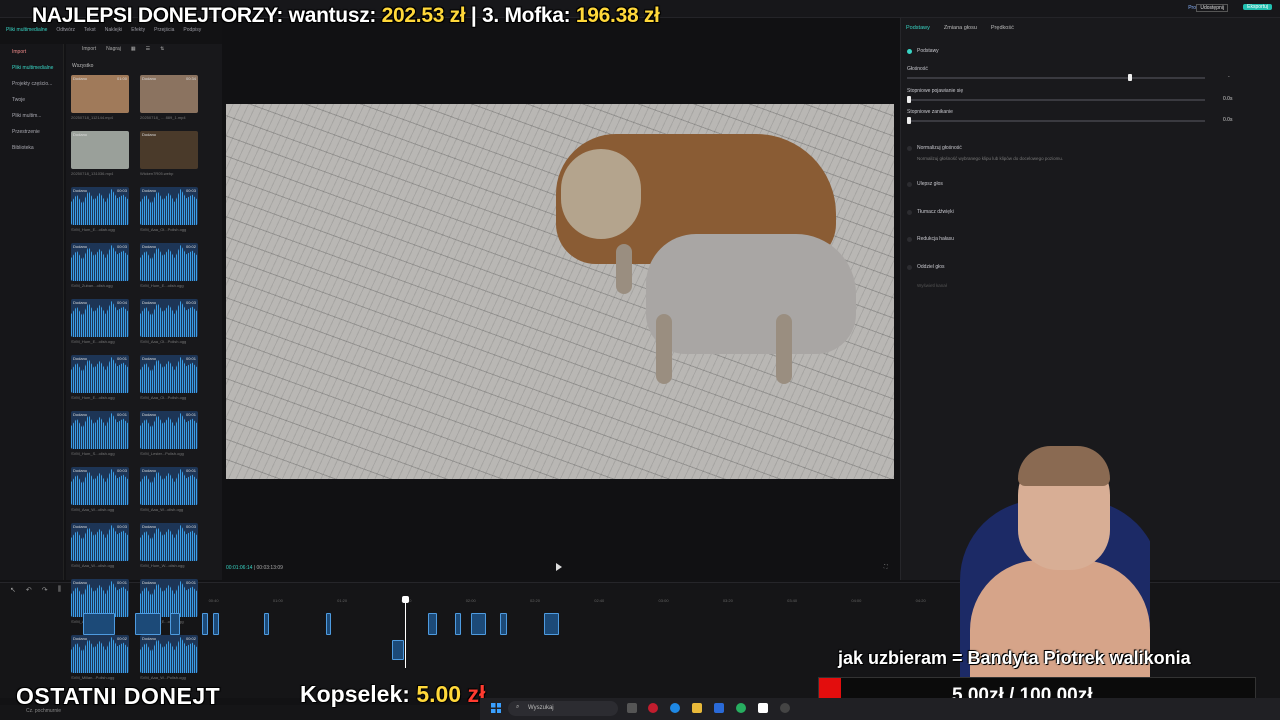 The width and height of the screenshot is (1280, 720). Describe the element at coordinates (909, 99) in the screenshot. I see `fadein-knob` at that location.